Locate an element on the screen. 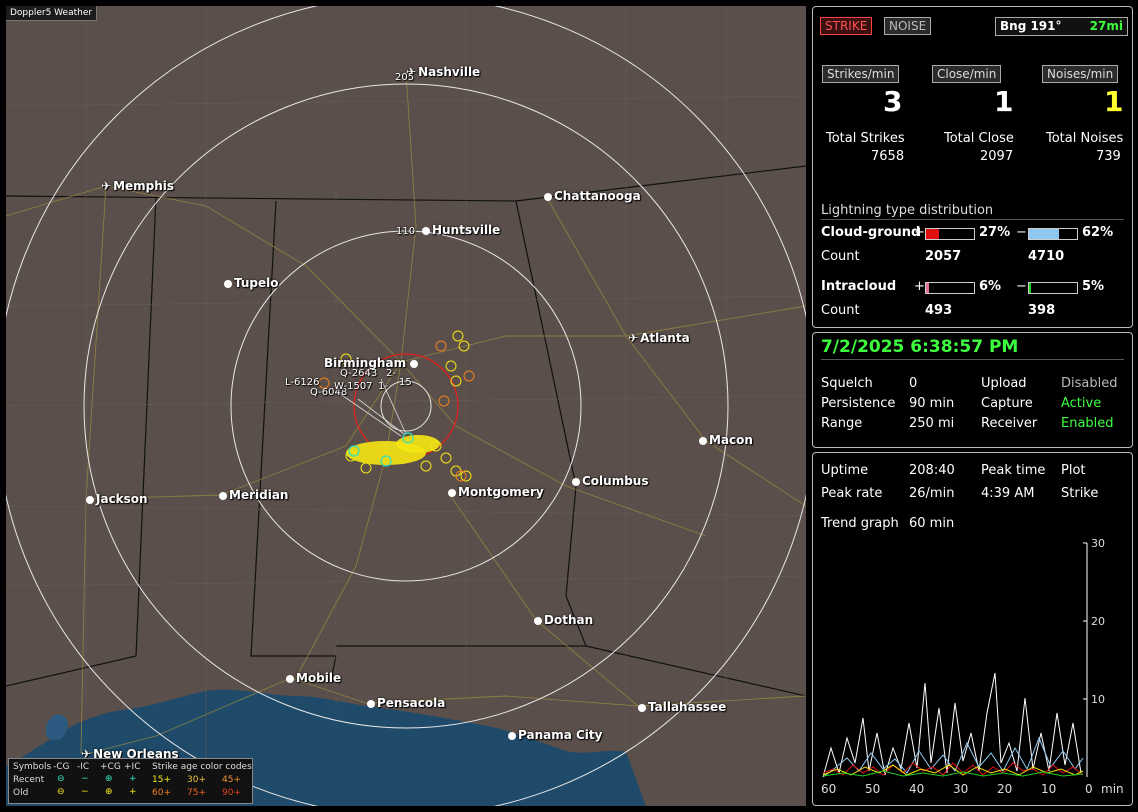  uptime-value: 208:40 is located at coordinates (932, 470).